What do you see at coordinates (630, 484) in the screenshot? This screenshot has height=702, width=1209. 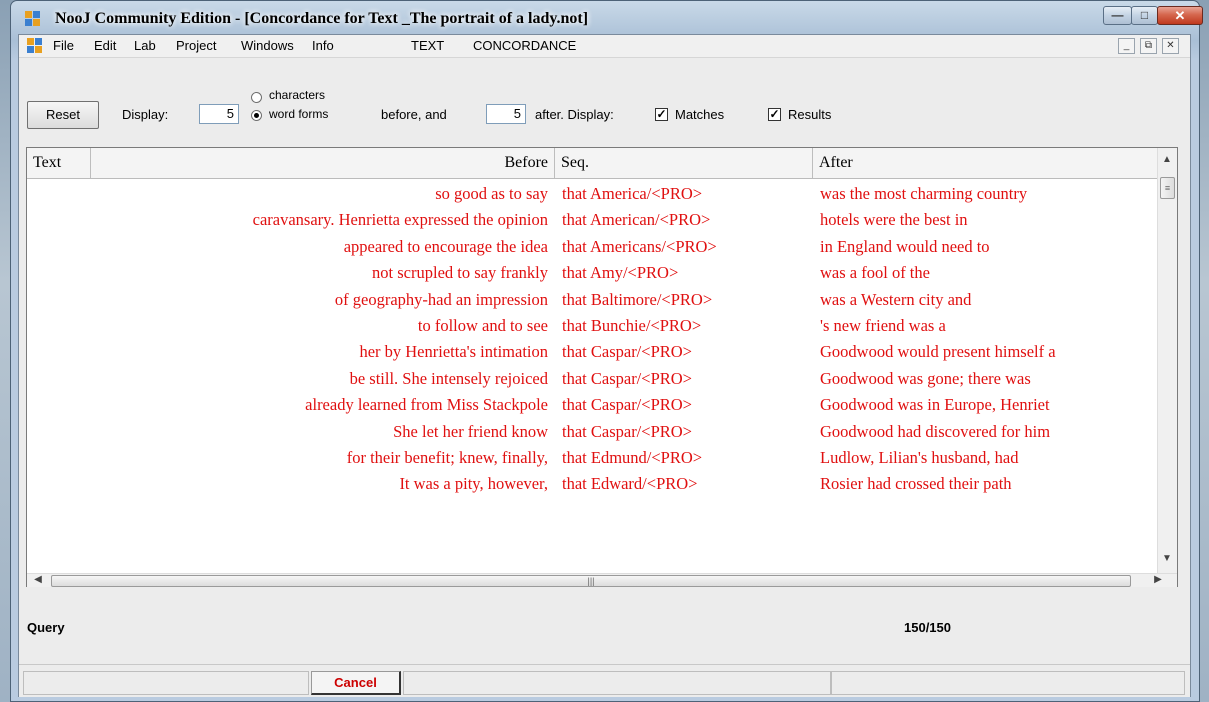 I see `cell-seq: that Edward/<PRO>` at bounding box center [630, 484].